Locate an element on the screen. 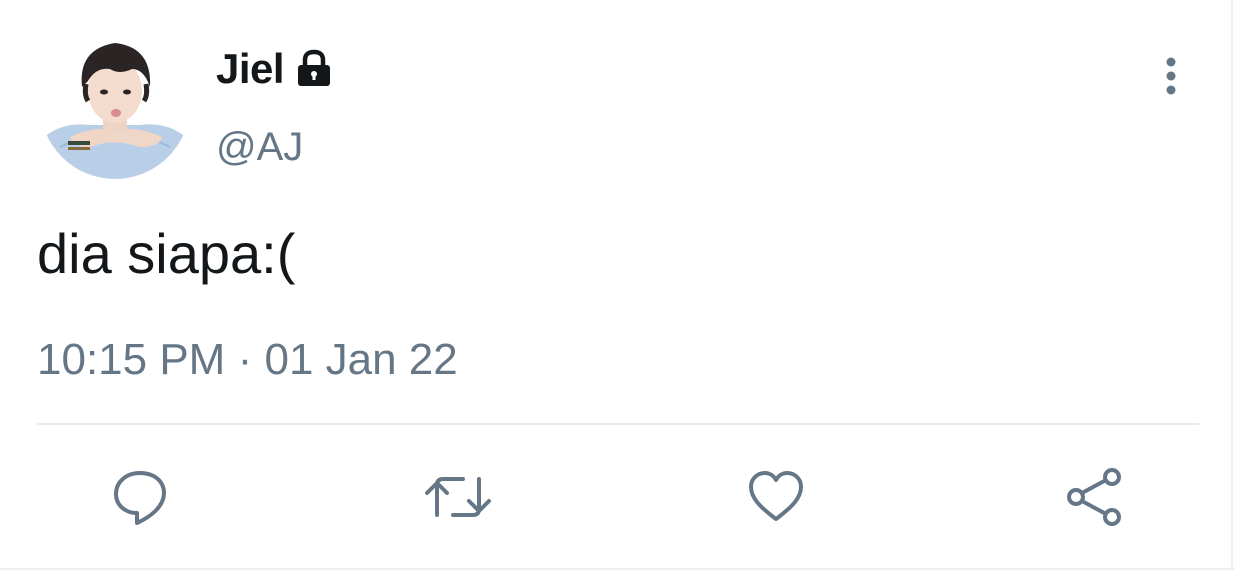 Image resolution: width=1235 pixels, height=588 pixels. tweet-date: 01 Jan 22 is located at coordinates (361, 359).